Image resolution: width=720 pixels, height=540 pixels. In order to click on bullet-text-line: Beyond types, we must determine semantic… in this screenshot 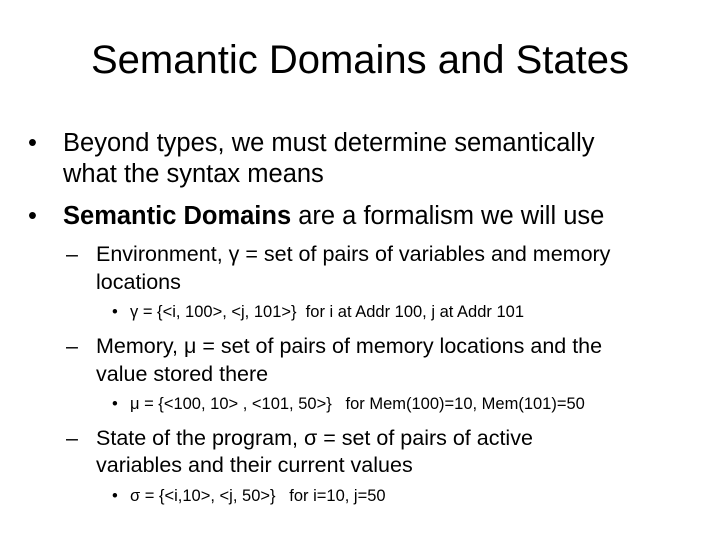, I will do `click(329, 143)`.